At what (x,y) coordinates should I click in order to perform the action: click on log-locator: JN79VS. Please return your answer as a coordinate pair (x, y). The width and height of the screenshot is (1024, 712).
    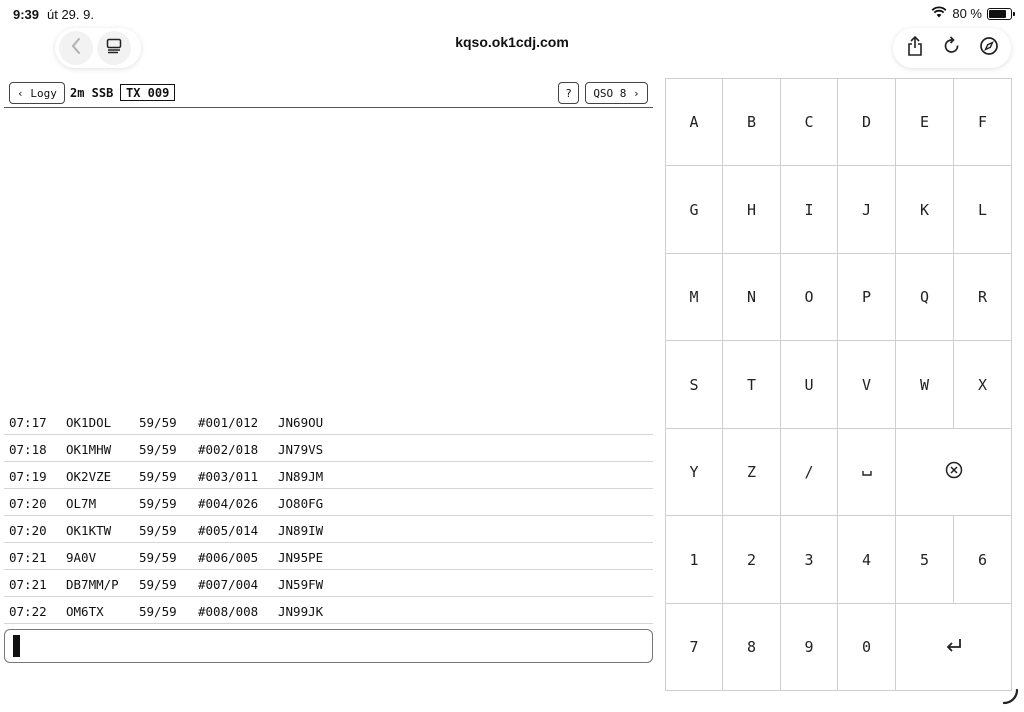
    Looking at the image, I should click on (301, 449).